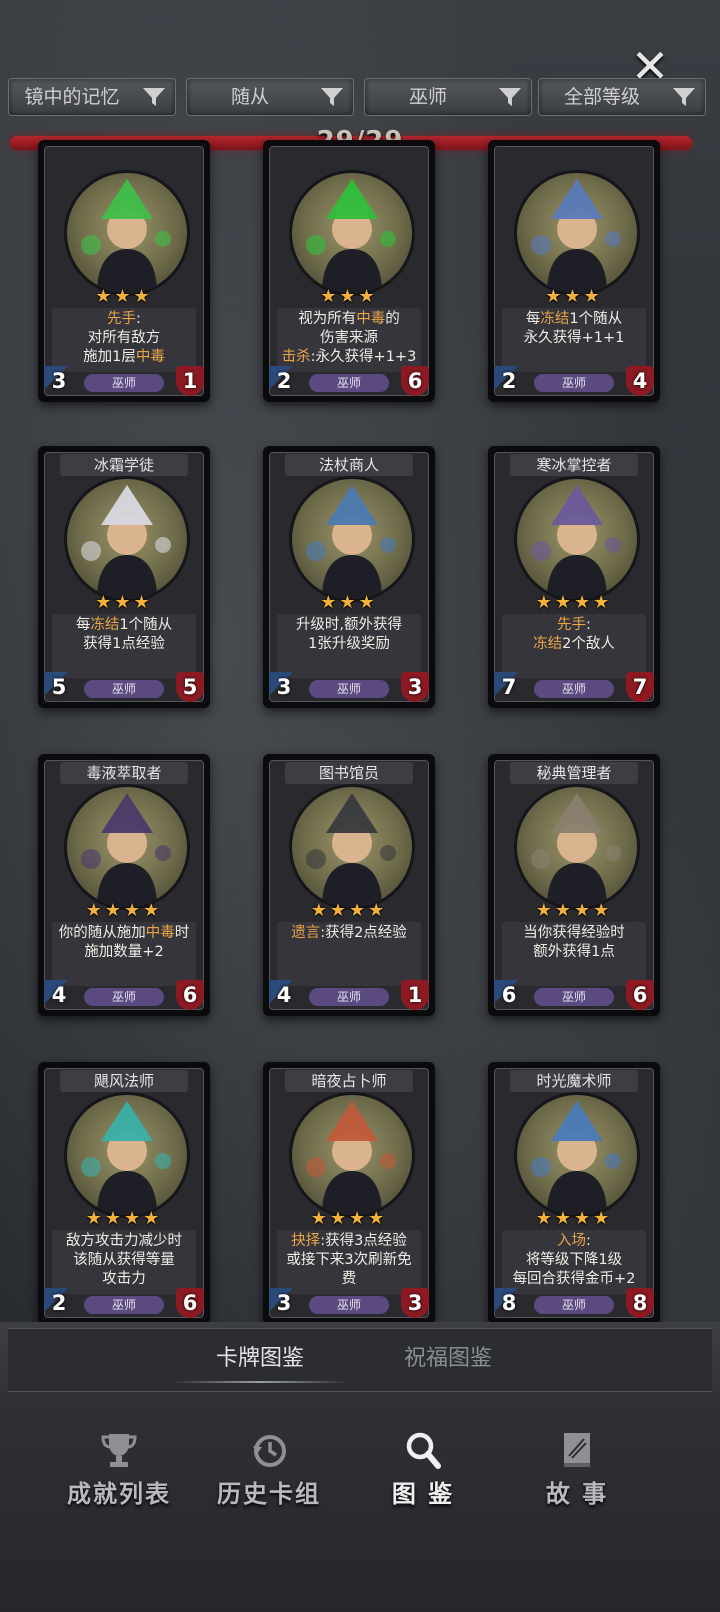  I want to click on card-name: 秘典管理者, so click(574, 773).